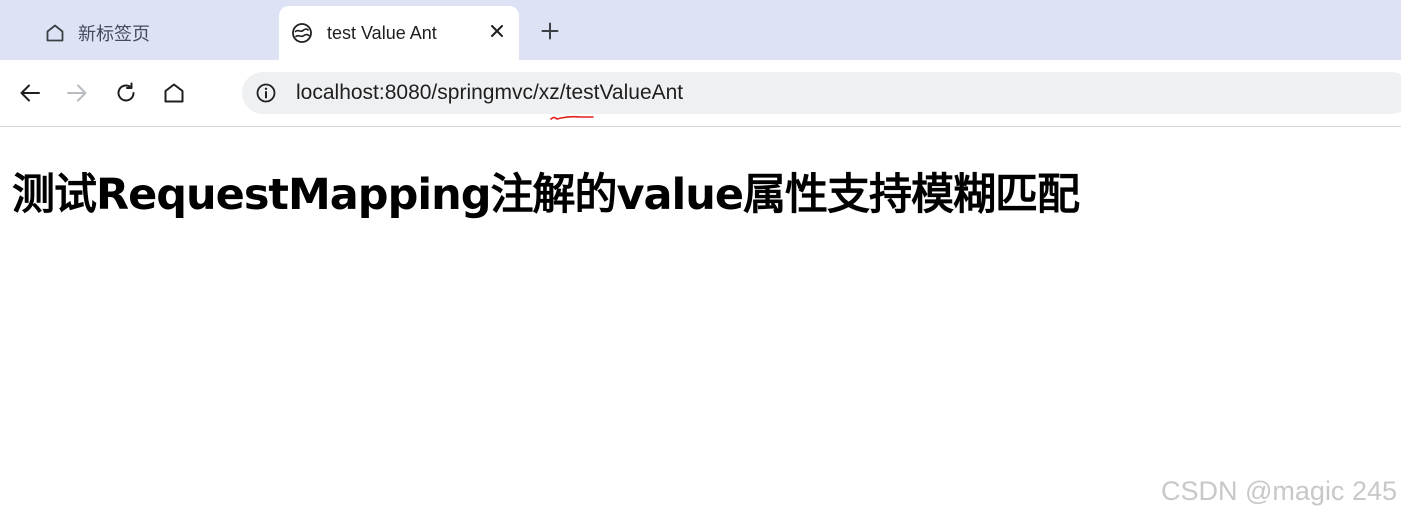 Image resolution: width=1401 pixels, height=517 pixels. I want to click on arrow-left-icon, so click(30, 93).